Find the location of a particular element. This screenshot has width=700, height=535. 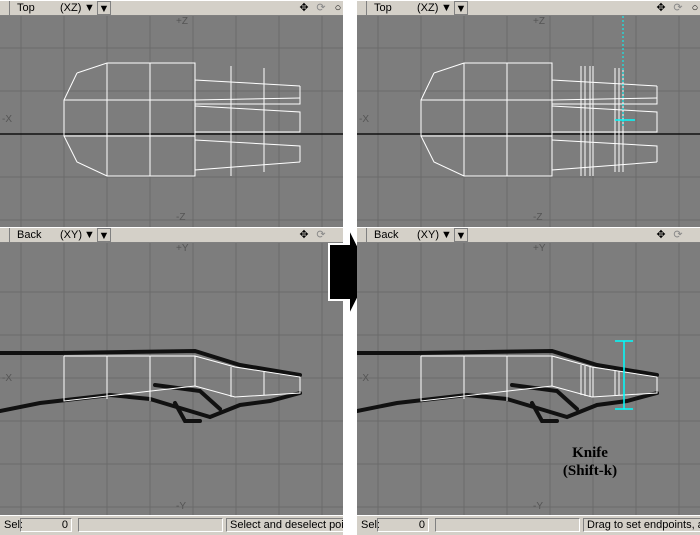

status-message: Select and deselect poi is located at coordinates (284, 525).